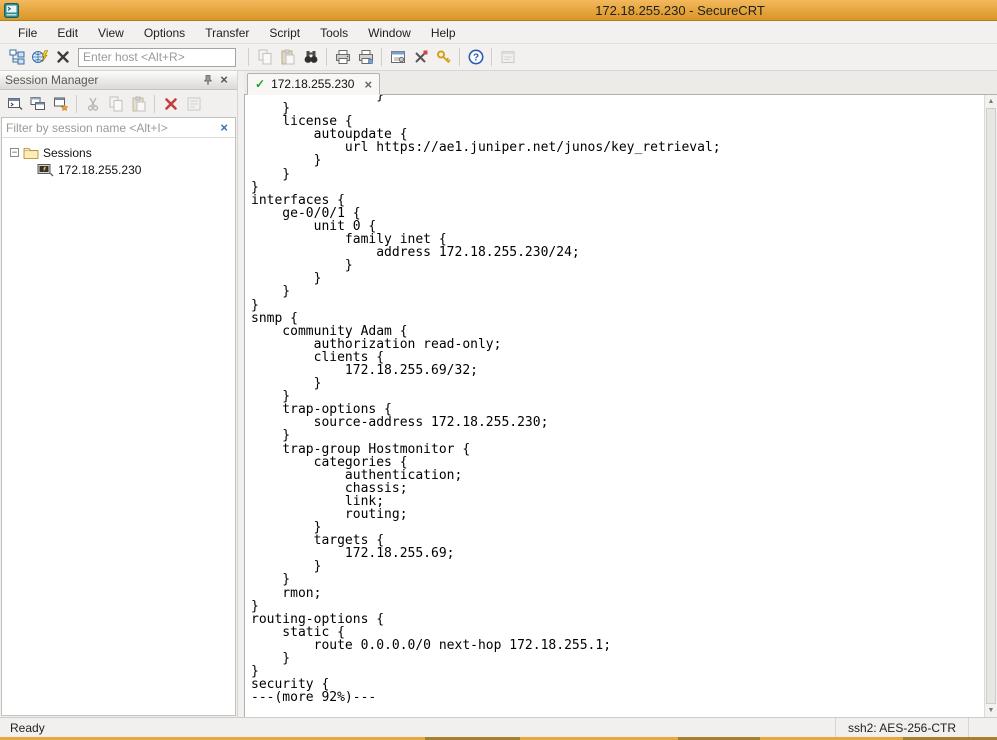  Describe the element at coordinates (306, 213) in the screenshot. I see `terminal-line: ge-0/0/1 {` at that location.